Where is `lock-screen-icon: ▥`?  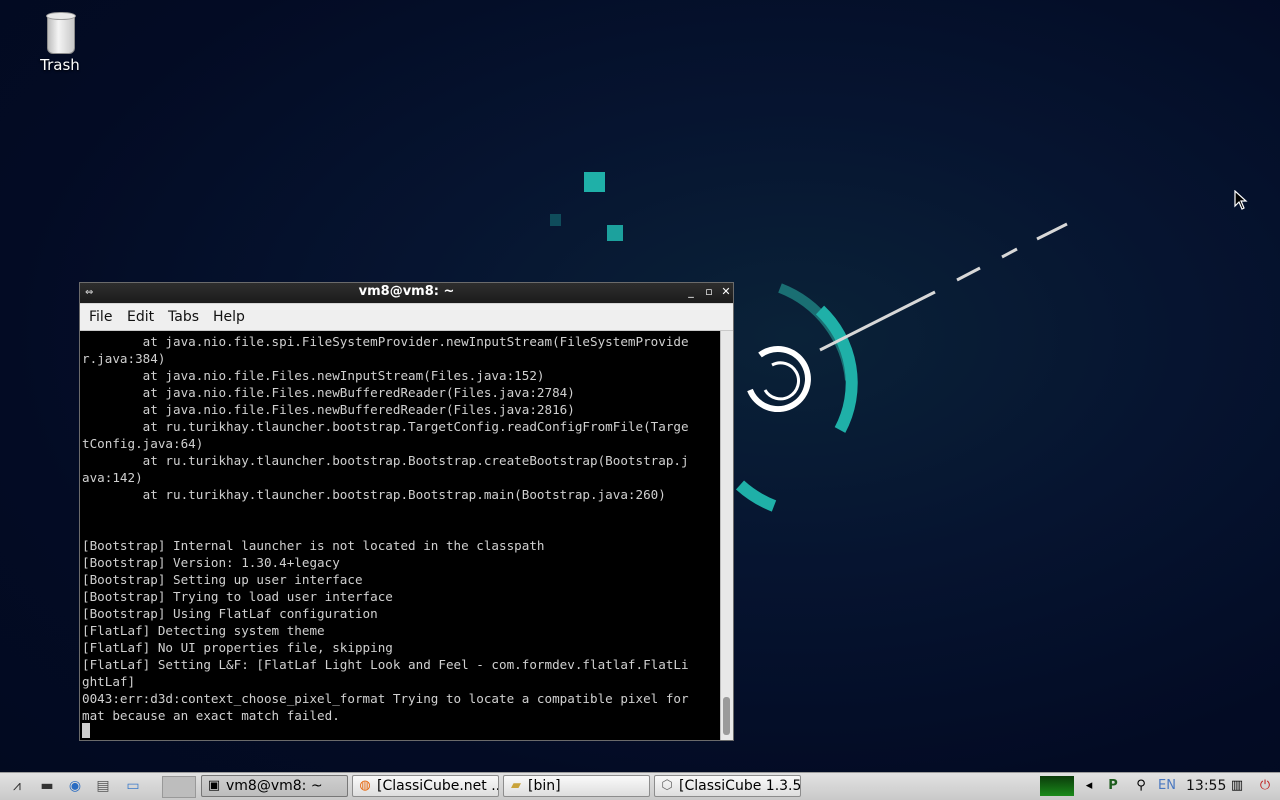 lock-screen-icon: ▥ is located at coordinates (1237, 786).